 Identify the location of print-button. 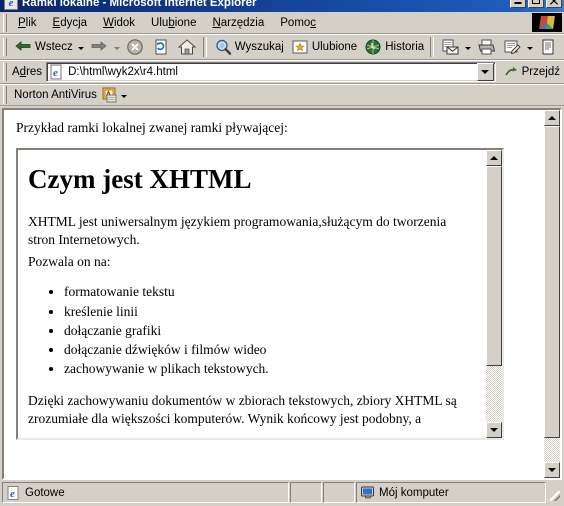
(486, 47).